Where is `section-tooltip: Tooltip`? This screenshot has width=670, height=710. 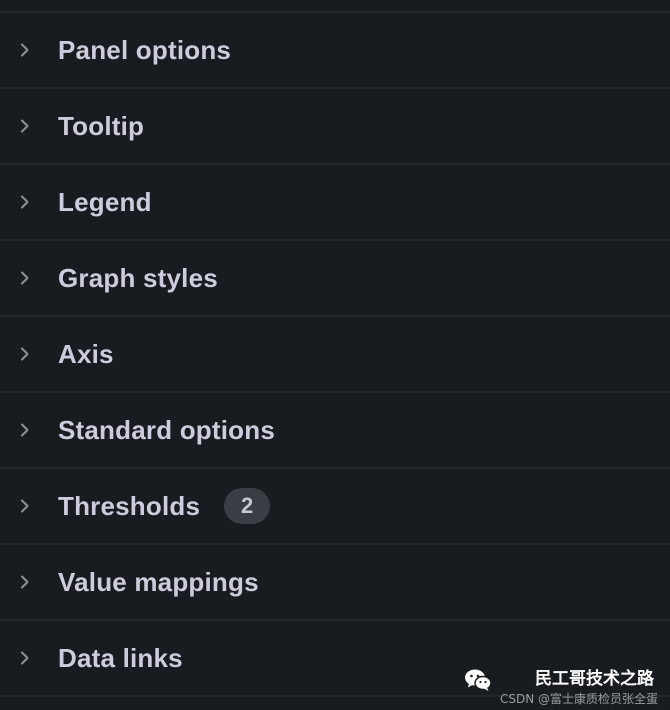 section-tooltip: Tooltip is located at coordinates (335, 127).